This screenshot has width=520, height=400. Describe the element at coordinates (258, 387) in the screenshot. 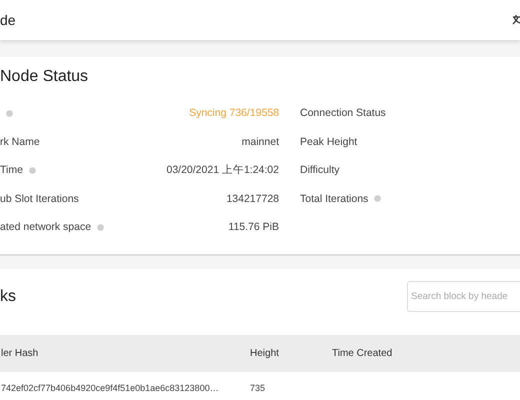

I see `table-cell: 735` at that location.